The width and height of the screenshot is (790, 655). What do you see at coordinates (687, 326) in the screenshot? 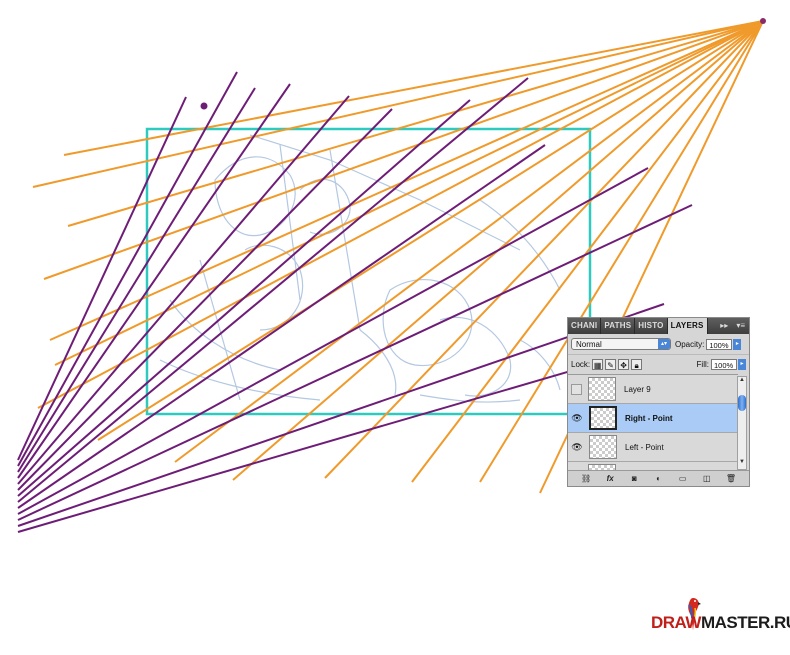
I see `tab-layers: LAYERS` at bounding box center [687, 326].